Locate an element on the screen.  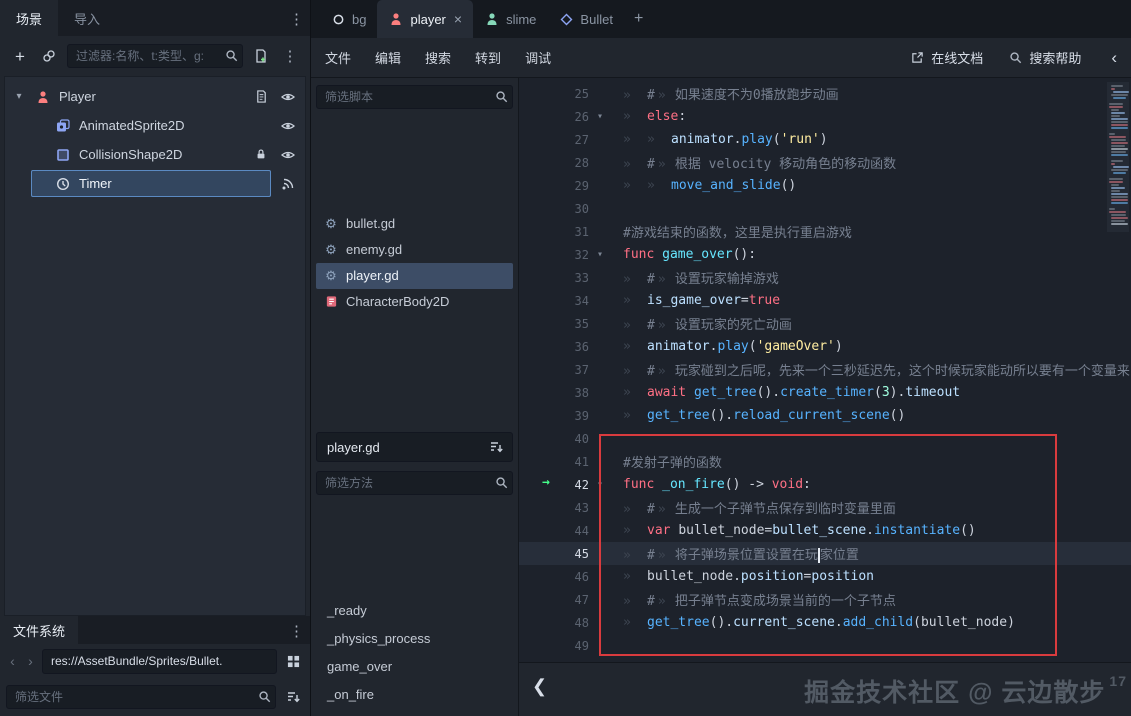
code-line-49: 49 is located at coordinates (825, 645).